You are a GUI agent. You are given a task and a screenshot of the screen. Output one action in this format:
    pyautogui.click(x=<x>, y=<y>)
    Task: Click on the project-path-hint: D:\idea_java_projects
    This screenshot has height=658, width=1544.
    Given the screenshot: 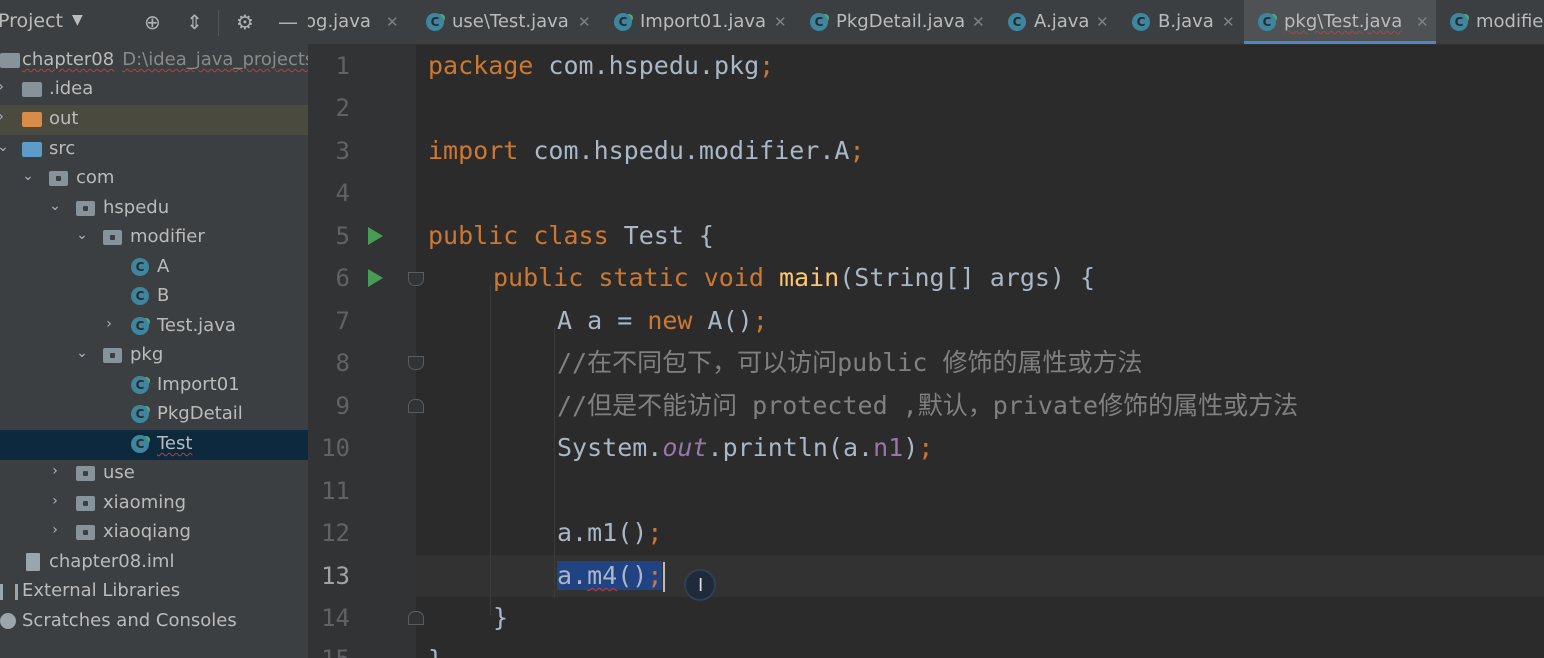 What is the action you would take?
    pyautogui.click(x=215, y=59)
    